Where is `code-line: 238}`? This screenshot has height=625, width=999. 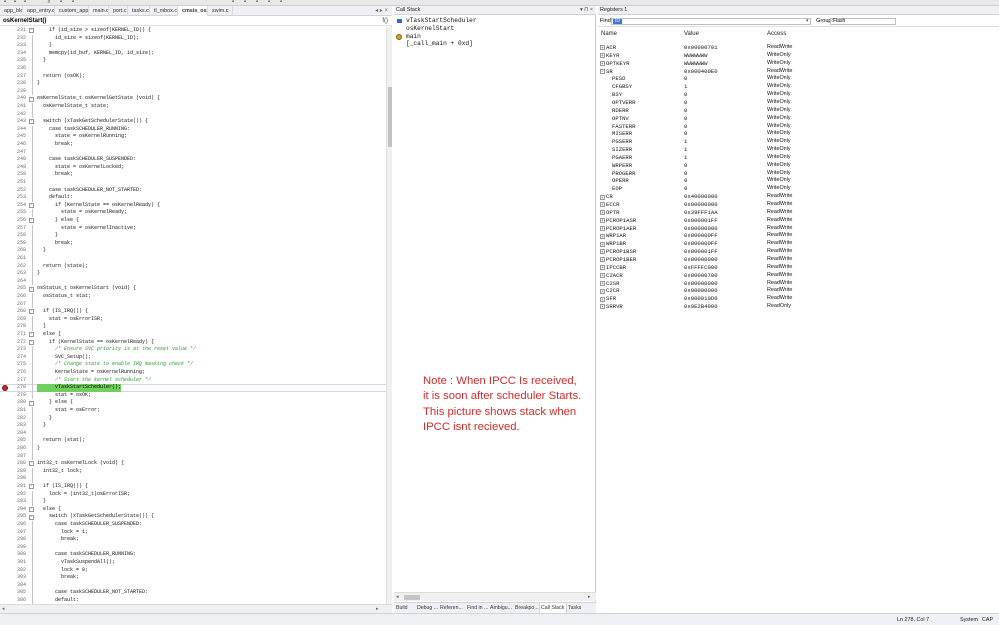 code-line: 238} is located at coordinates (193, 84).